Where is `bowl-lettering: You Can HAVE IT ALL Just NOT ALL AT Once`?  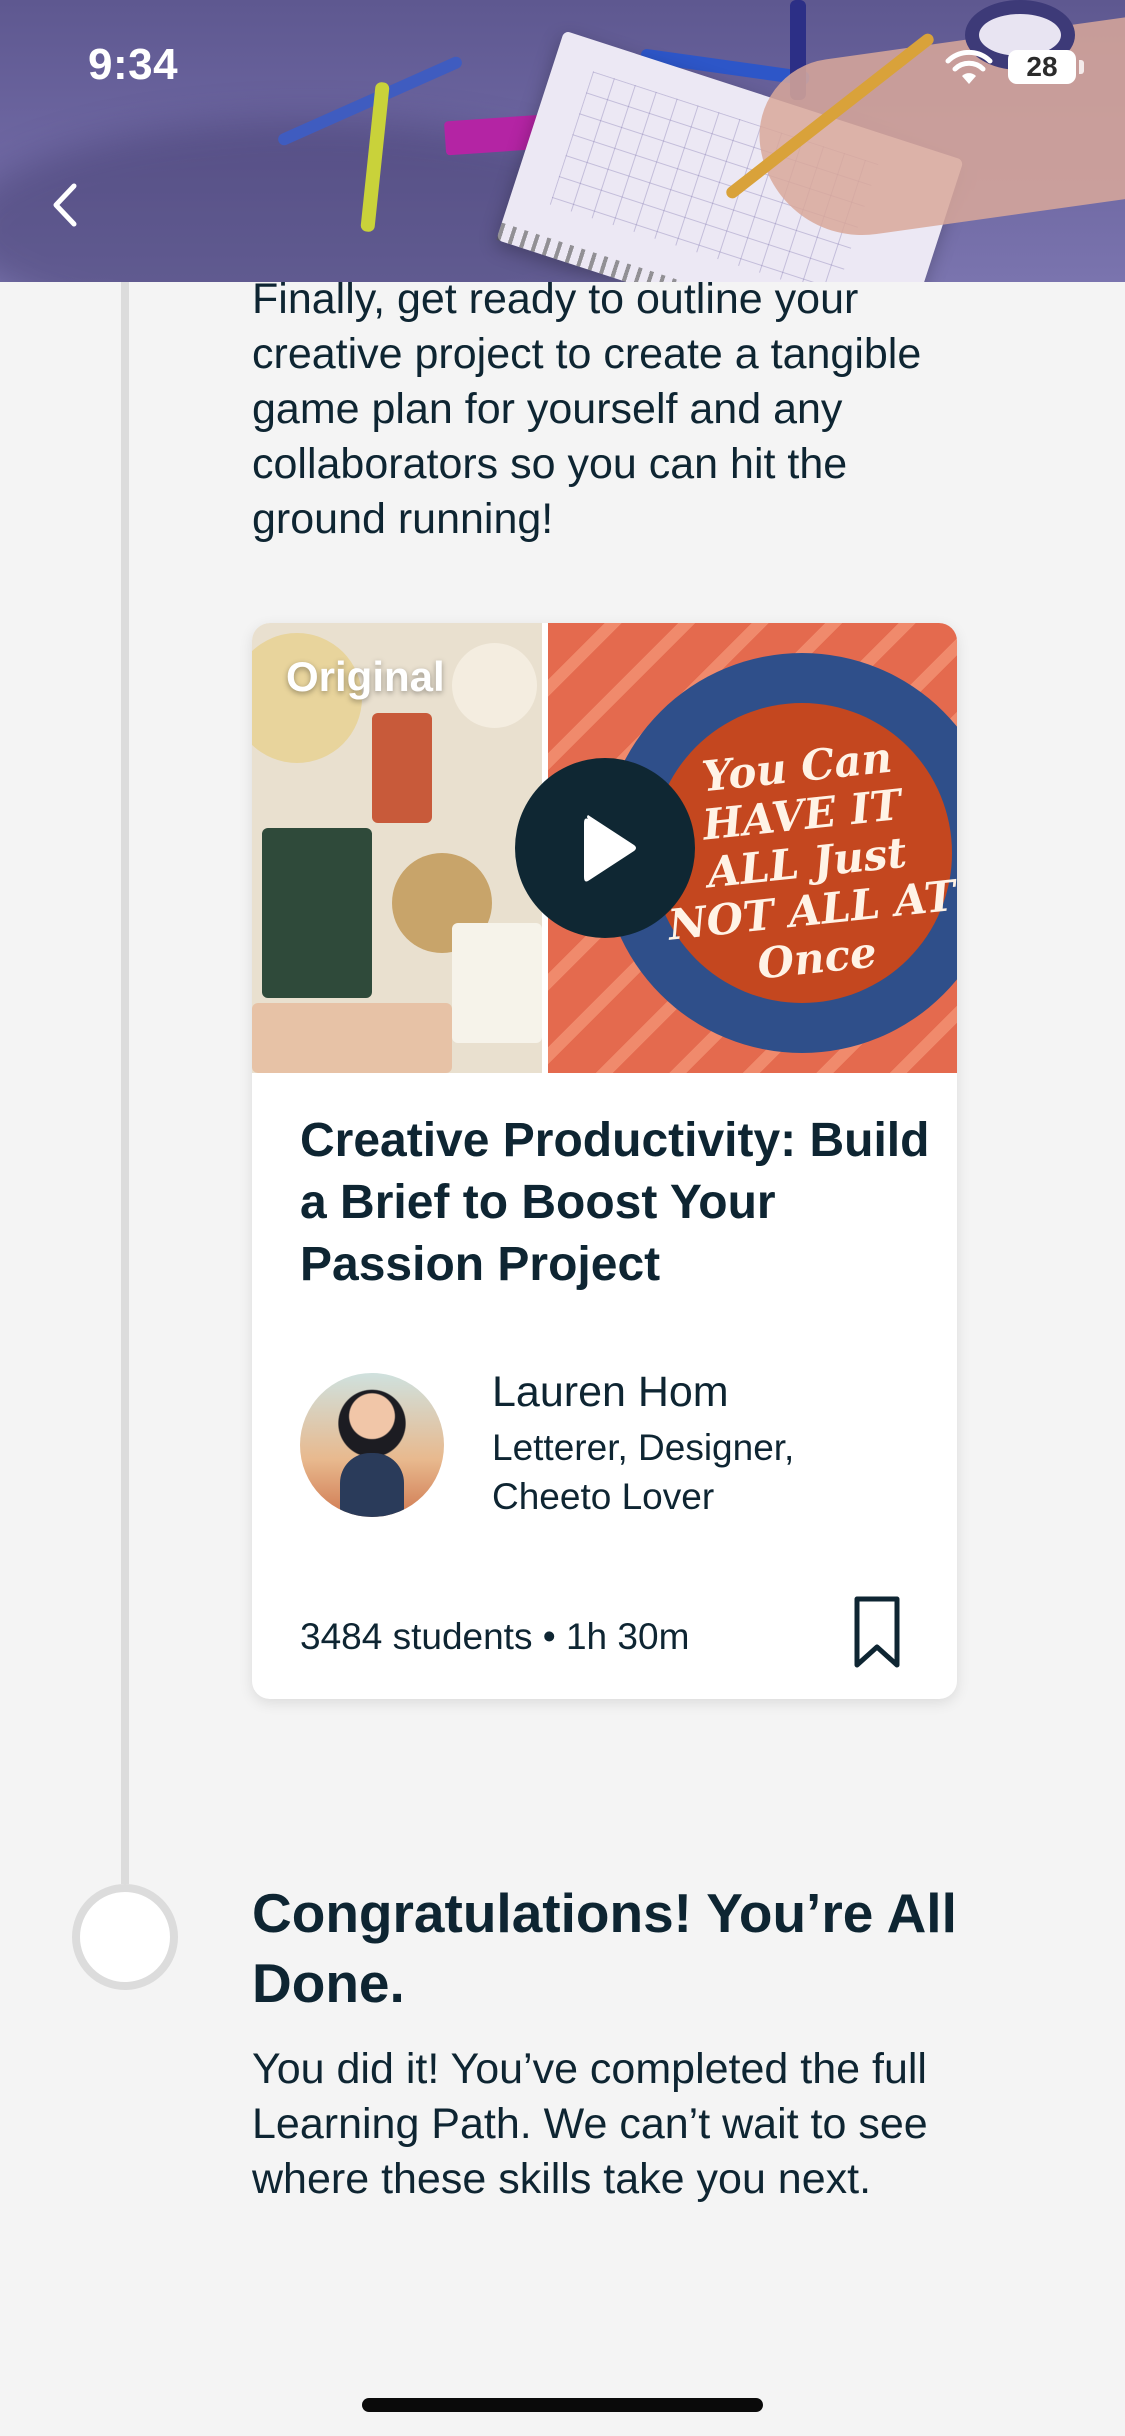
bowl-lettering: You Can HAVE IT ALL Just NOT ALL AT Once is located at coordinates (811, 860).